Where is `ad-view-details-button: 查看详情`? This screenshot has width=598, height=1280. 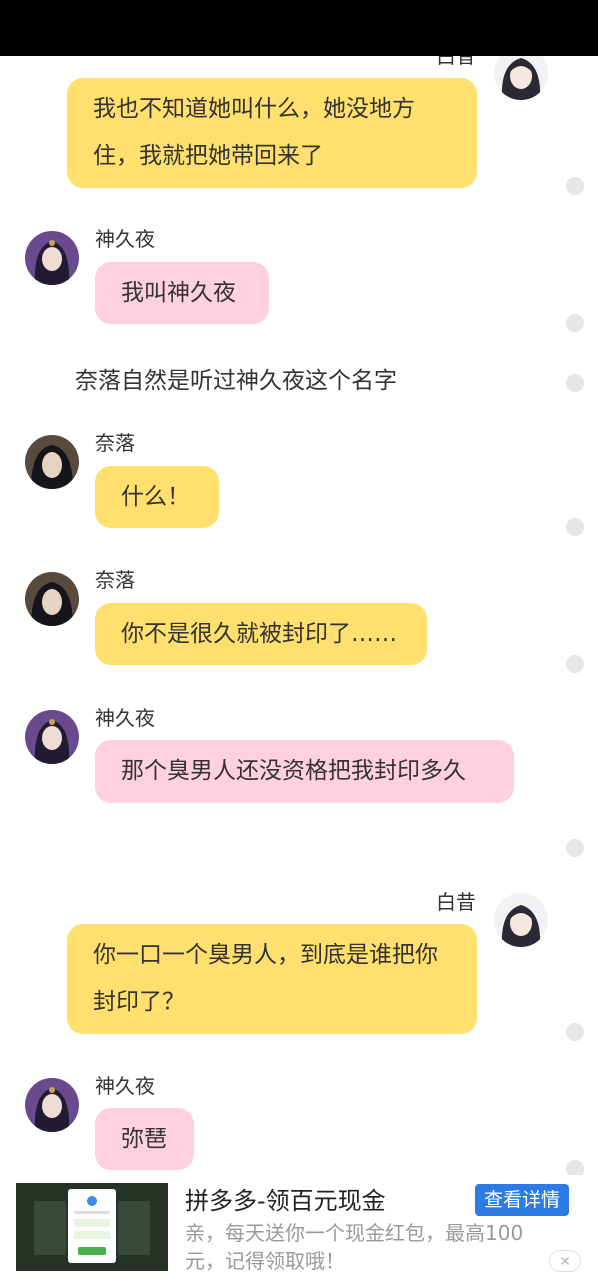
ad-view-details-button: 查看详情 is located at coordinates (522, 1200).